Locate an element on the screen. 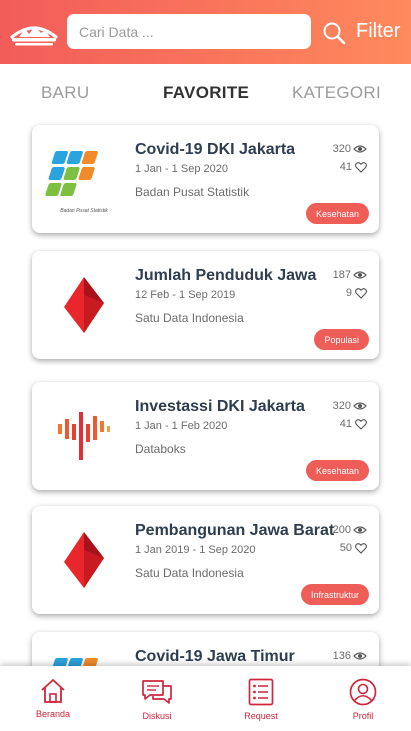 This screenshot has height=731, width=411. bps-logo-icon: Badan Pusat Statistik is located at coordinates (76, 182).